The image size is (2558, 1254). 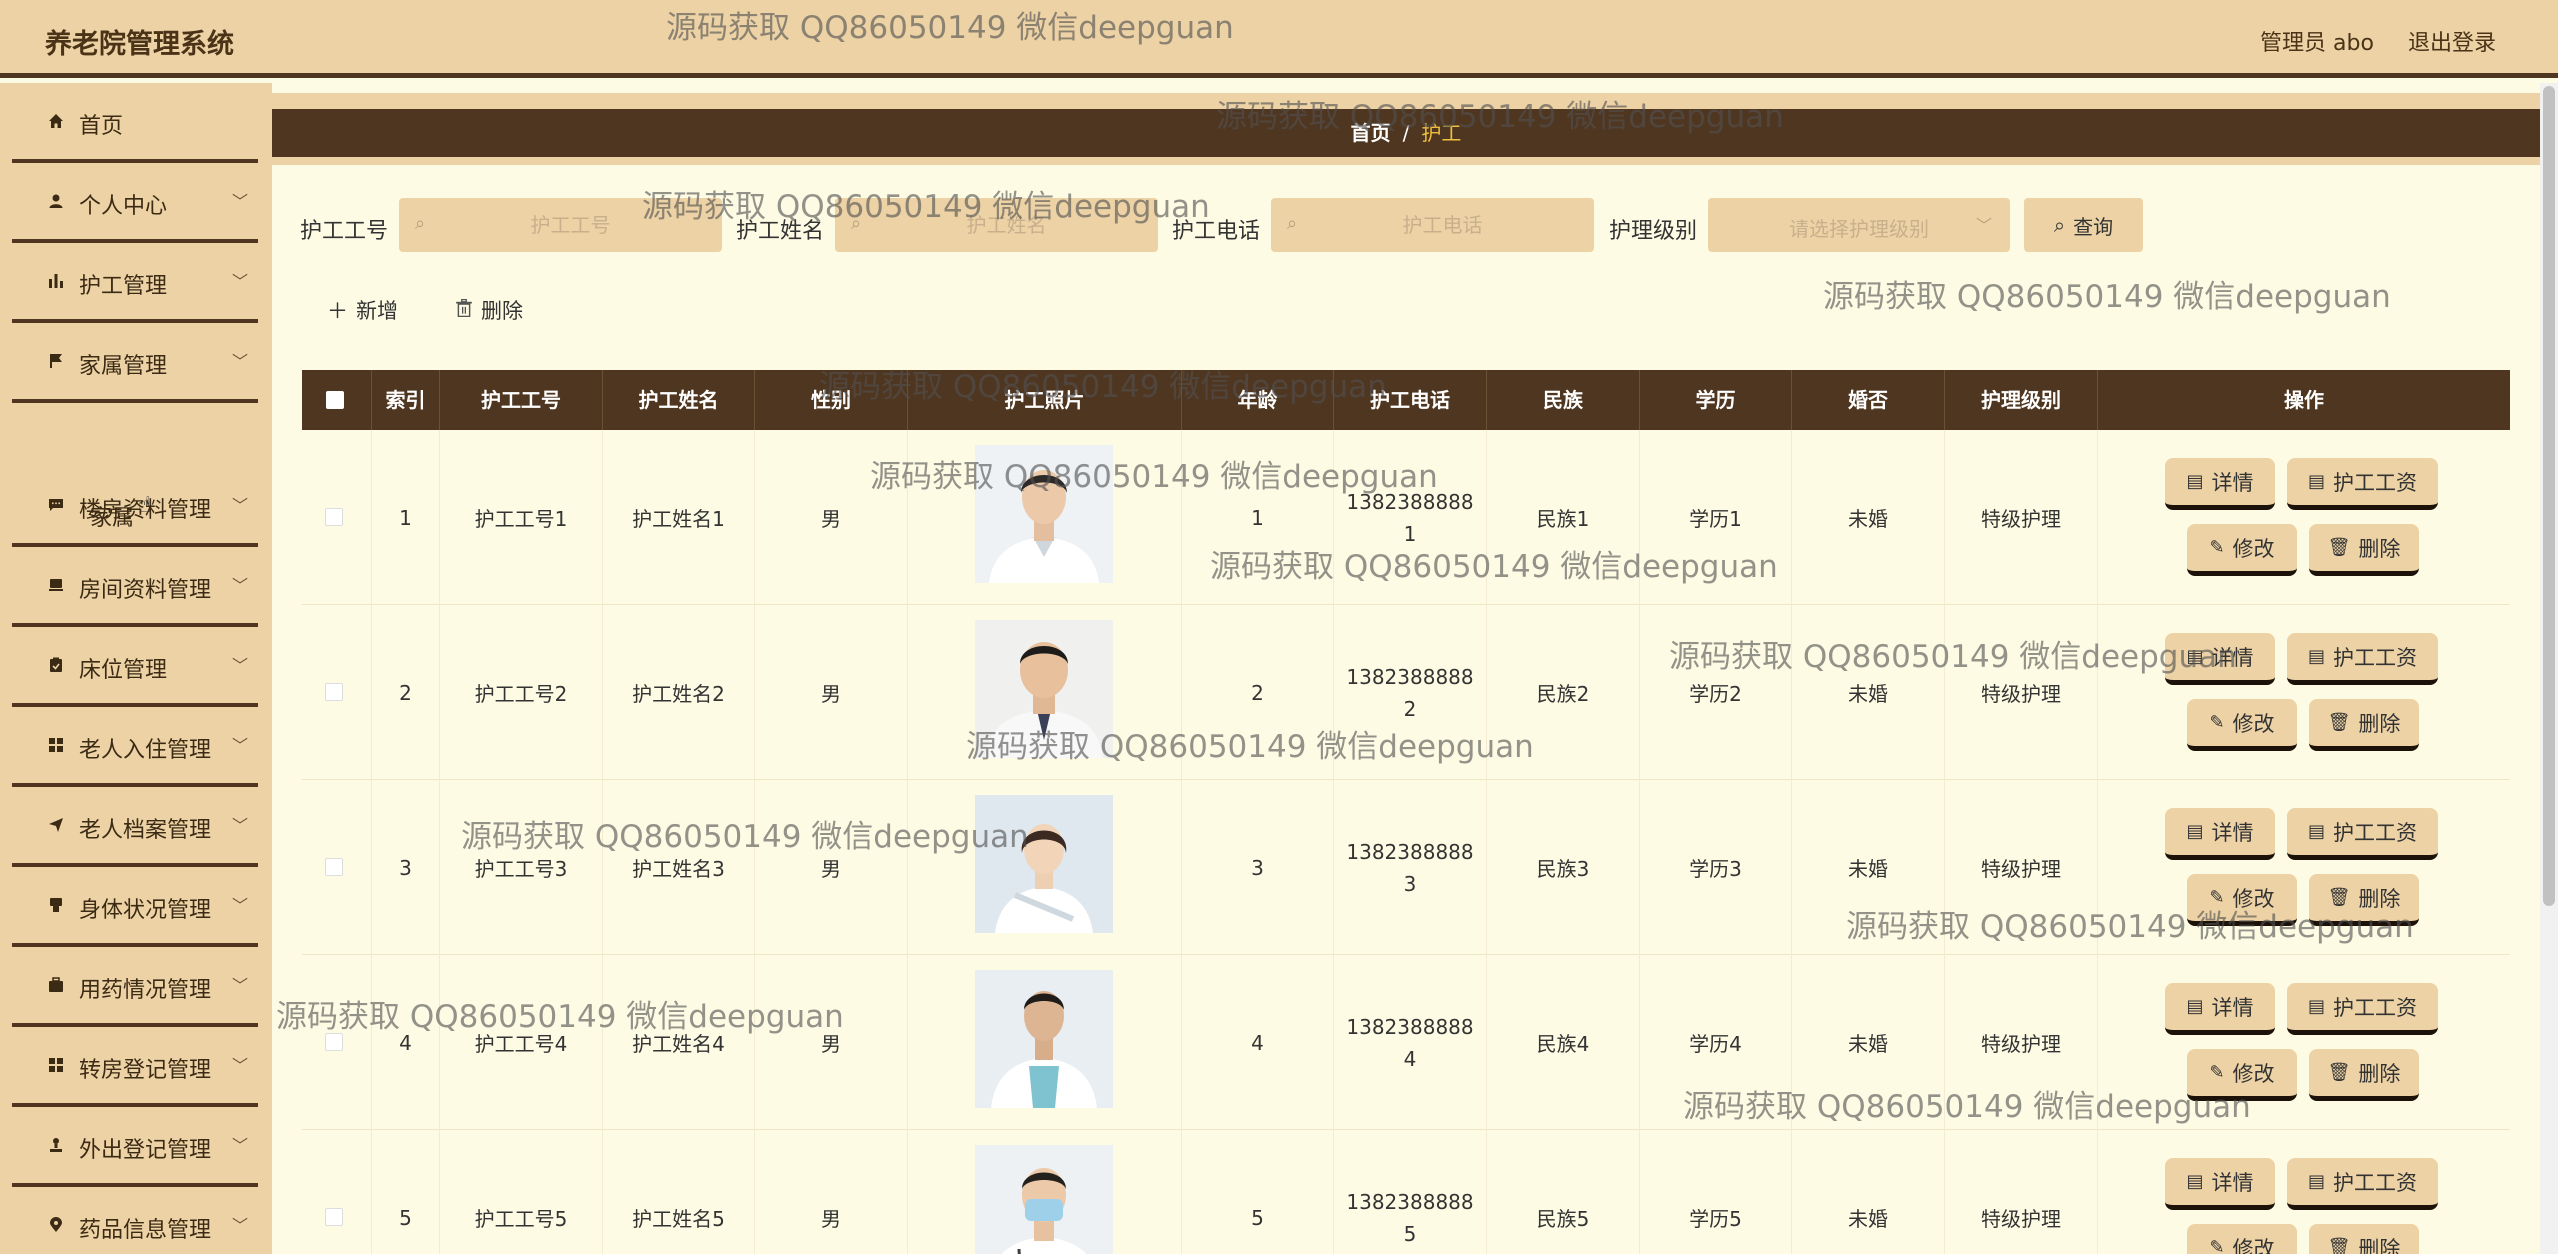 What do you see at coordinates (135, 203) in the screenshot?
I see `sidebar-item-personal-center: 个人中心 ﹀` at bounding box center [135, 203].